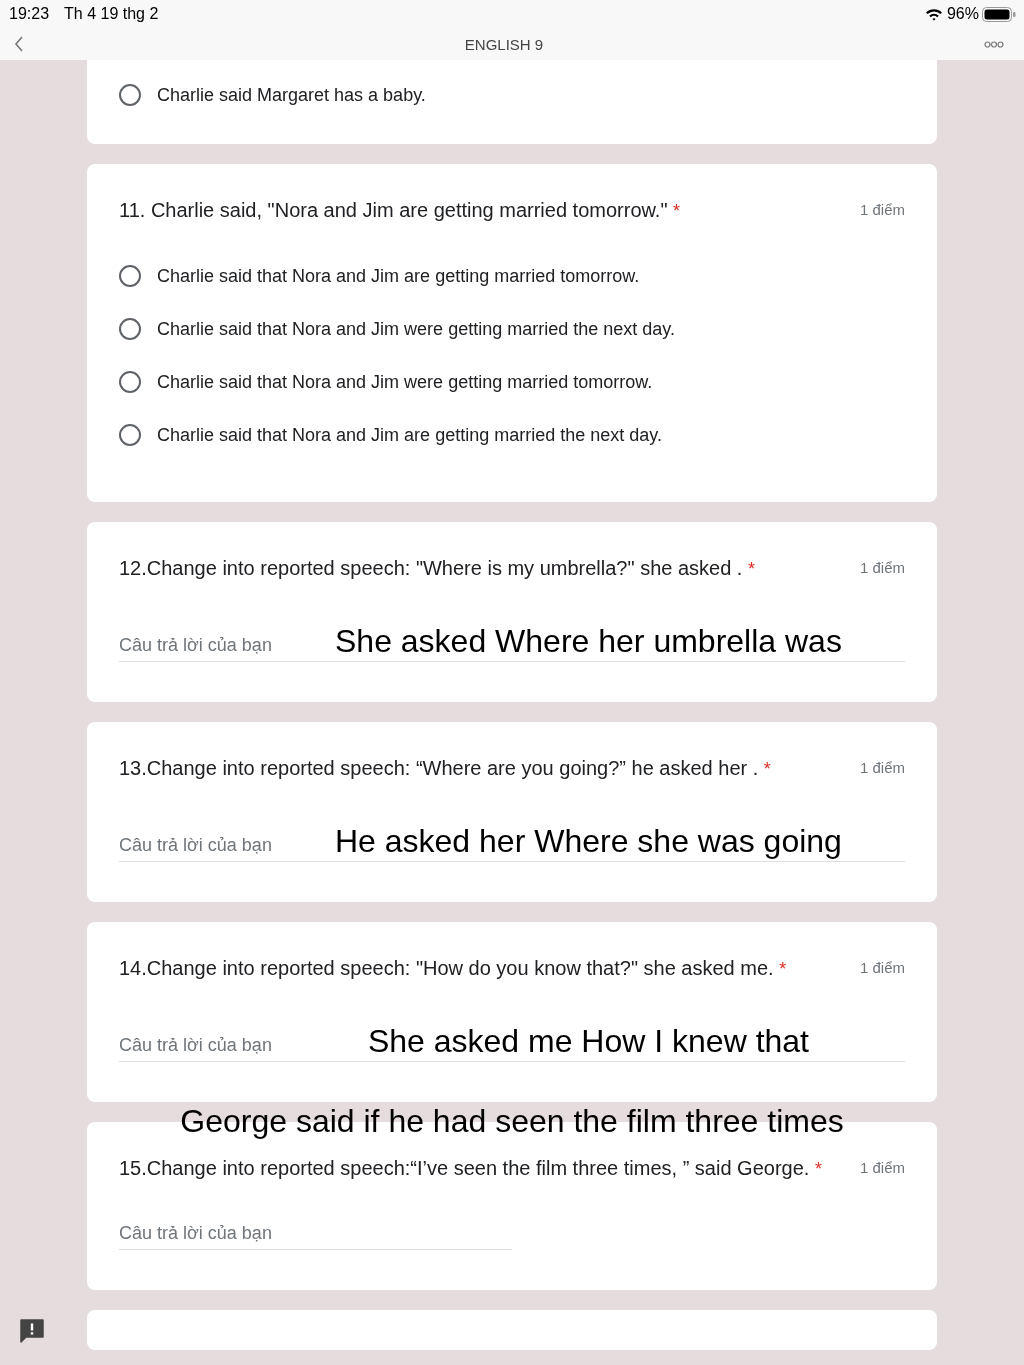  I want to click on answer-field: Câu trả lời của bạn She asked Where her umbrella was, so click(512, 642).